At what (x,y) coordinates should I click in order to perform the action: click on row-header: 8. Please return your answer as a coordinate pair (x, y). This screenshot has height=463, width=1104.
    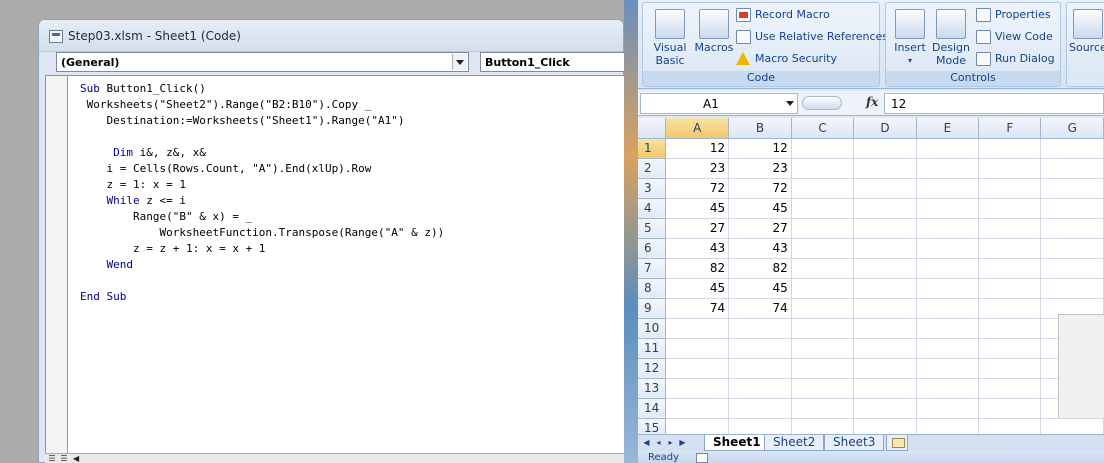
    Looking at the image, I should click on (652, 288).